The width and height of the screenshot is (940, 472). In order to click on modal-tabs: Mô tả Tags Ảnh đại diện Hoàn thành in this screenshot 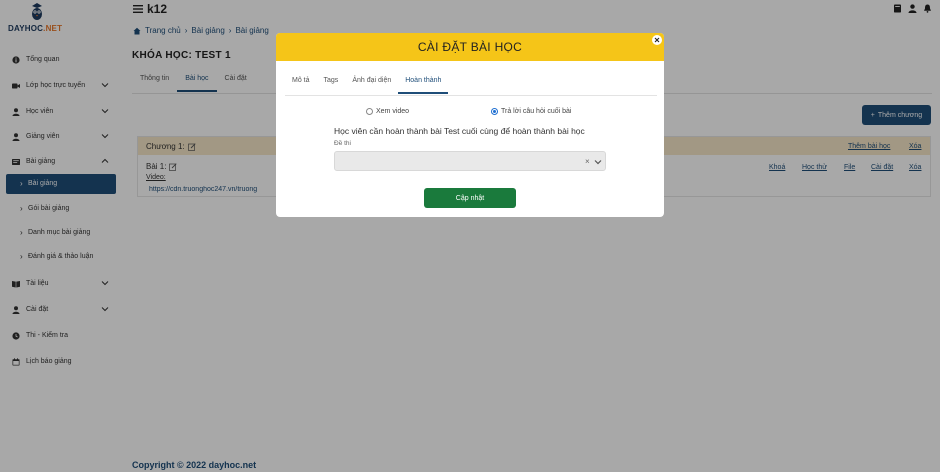, I will do `click(367, 82)`.